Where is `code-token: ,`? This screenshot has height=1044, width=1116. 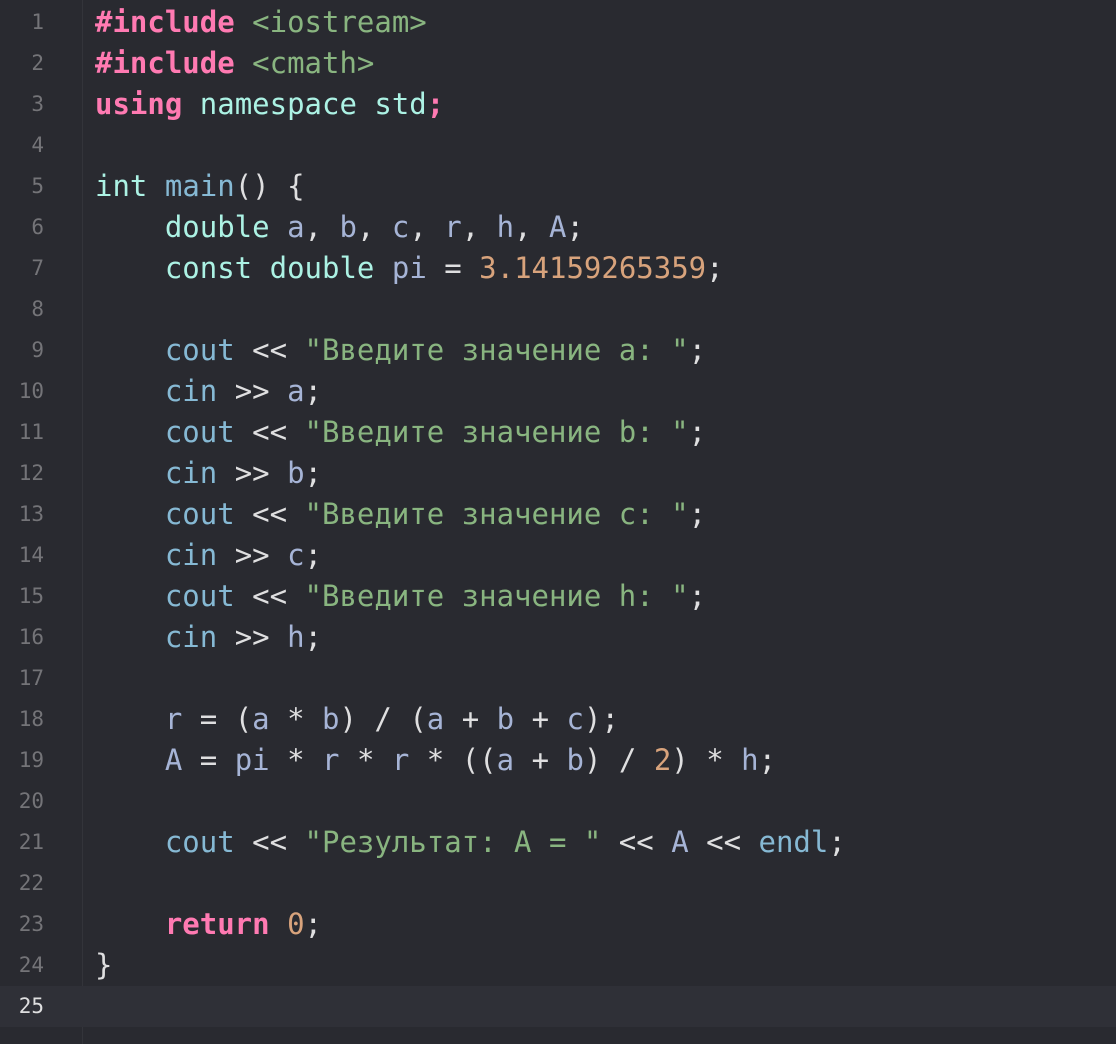 code-token: , is located at coordinates (532, 227).